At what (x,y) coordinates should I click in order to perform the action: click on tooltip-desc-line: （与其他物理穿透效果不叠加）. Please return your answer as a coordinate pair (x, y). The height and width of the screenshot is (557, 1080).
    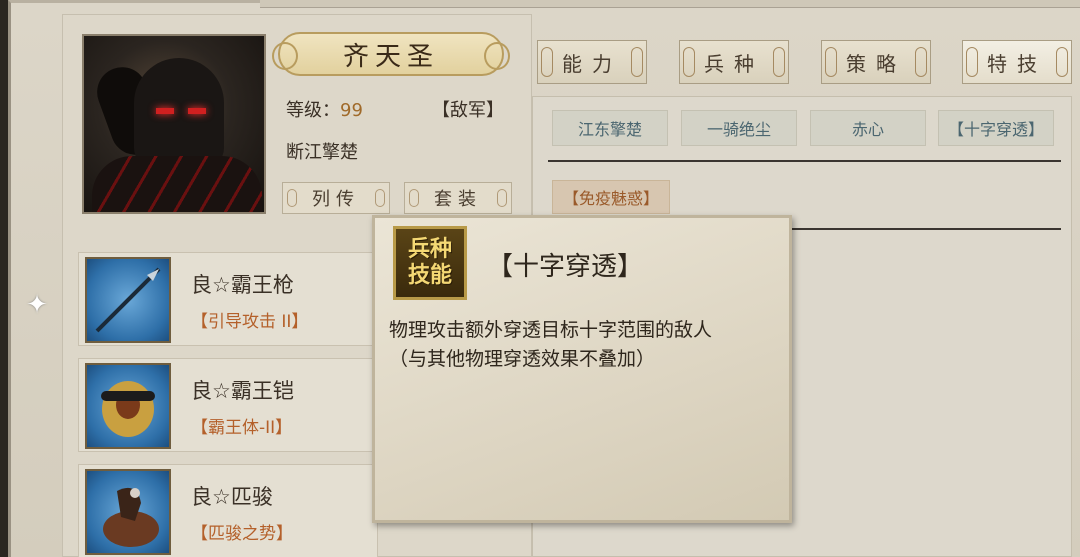
    Looking at the image, I should click on (522, 359).